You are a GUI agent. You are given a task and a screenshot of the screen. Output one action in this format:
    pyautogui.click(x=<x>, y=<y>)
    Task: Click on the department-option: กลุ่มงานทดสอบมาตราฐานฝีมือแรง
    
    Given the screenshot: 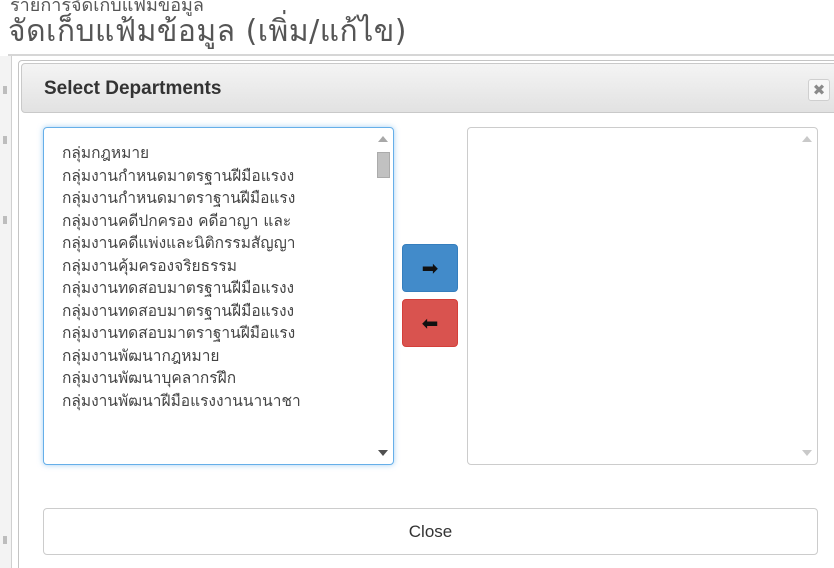 What is the action you would take?
    pyautogui.click(x=212, y=333)
    